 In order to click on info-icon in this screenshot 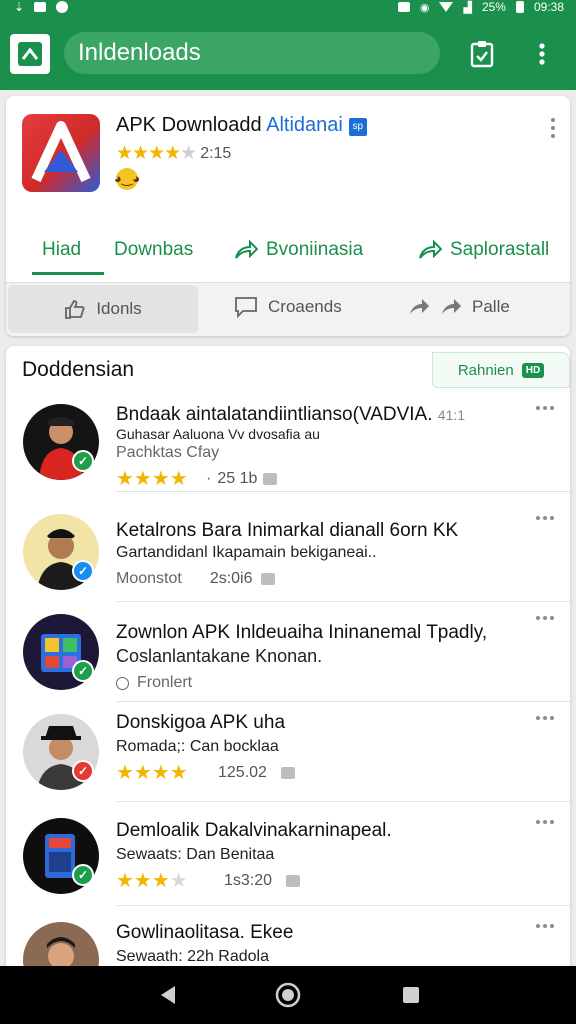, I will do `click(62, 7)`.